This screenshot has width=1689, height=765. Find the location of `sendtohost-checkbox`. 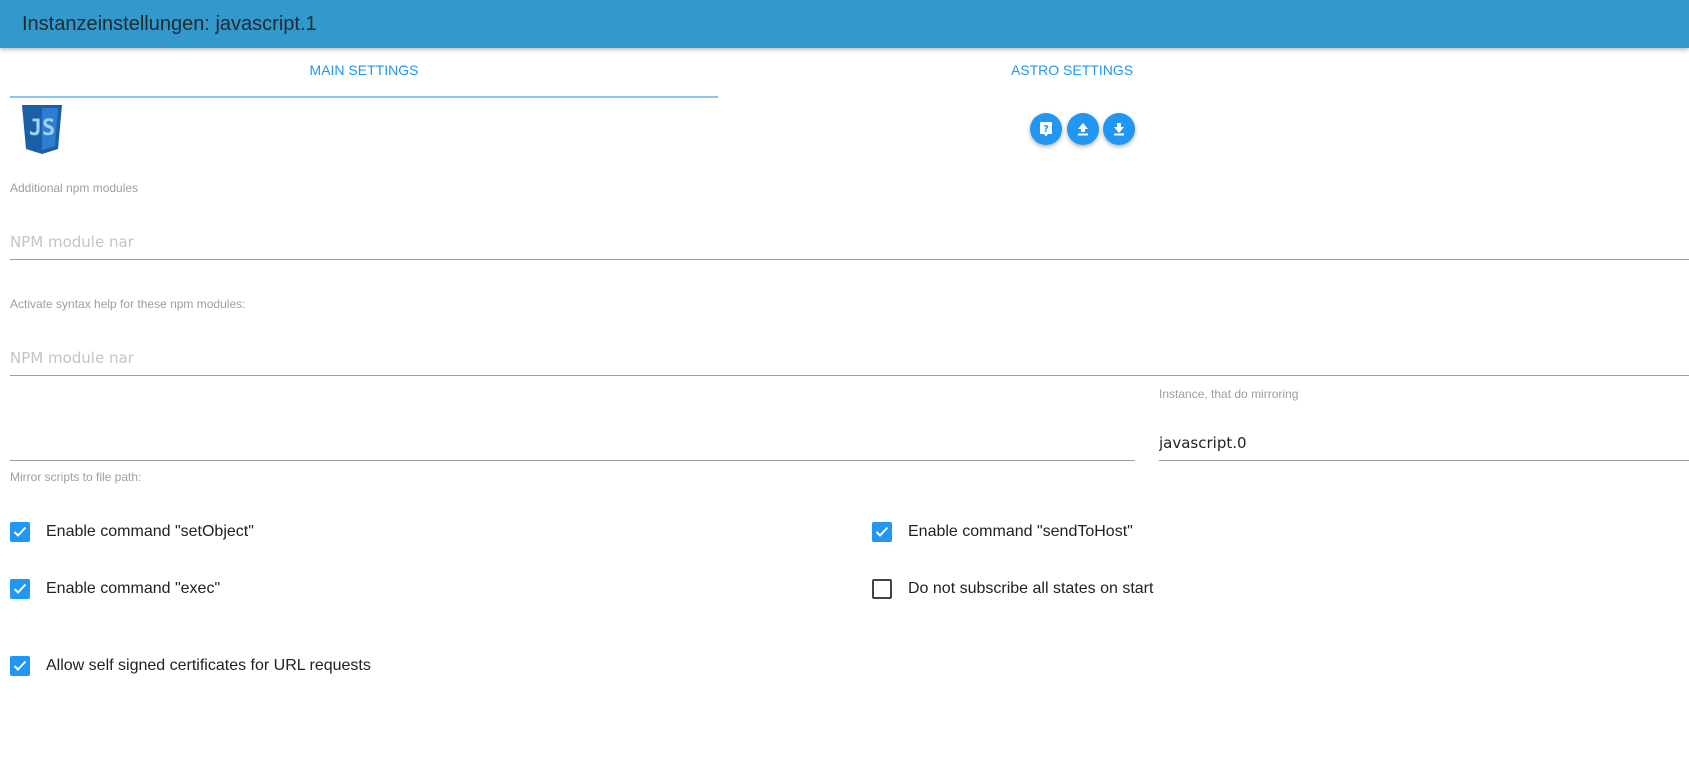

sendtohost-checkbox is located at coordinates (882, 532).